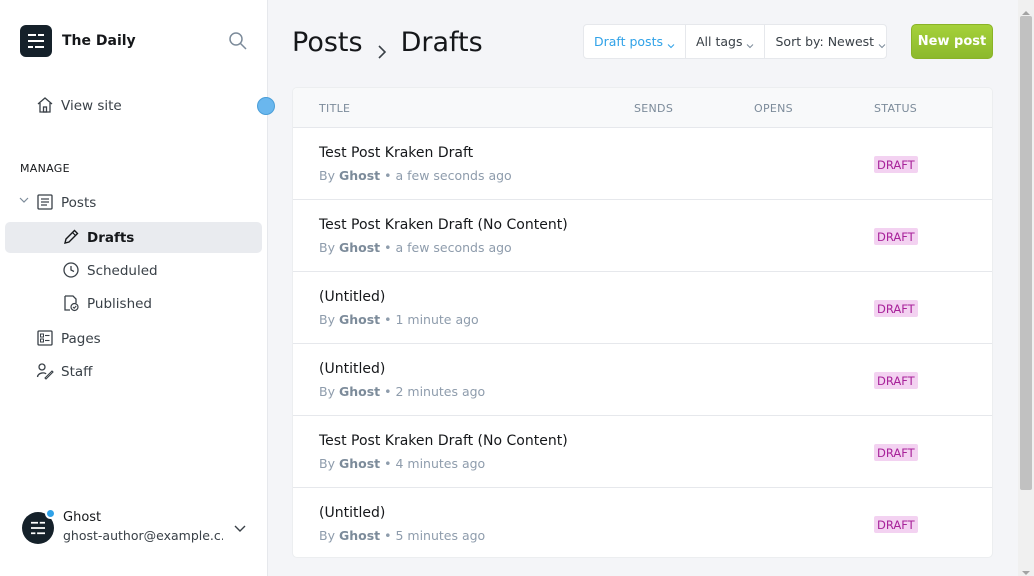 This screenshot has width=1034, height=576. I want to click on sidebar-item-posts: Posts, so click(133, 202).